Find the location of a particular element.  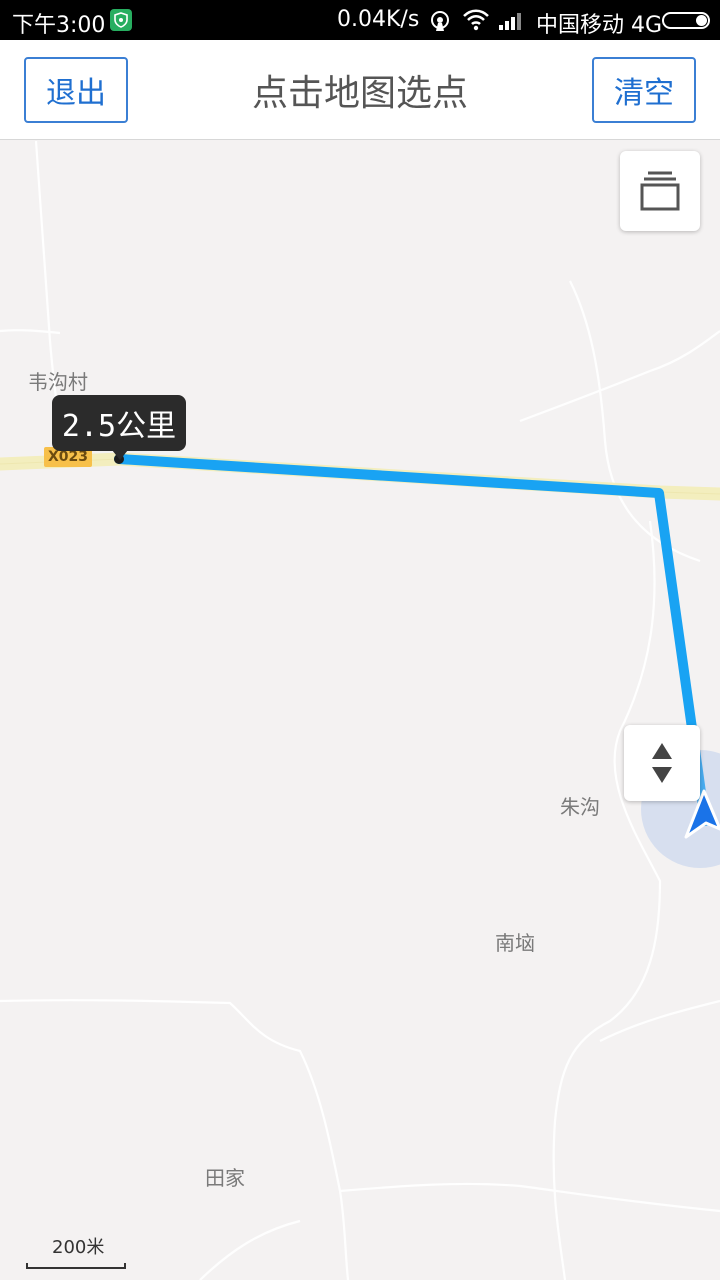

status-time: 下午3:00 is located at coordinates (59, 25).